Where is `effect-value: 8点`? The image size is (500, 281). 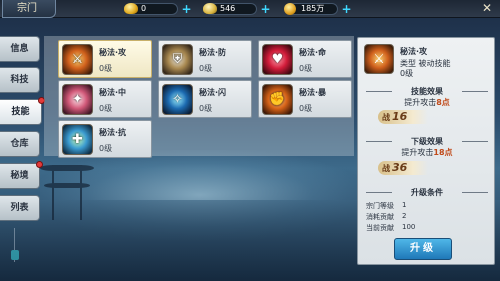
effect-value: 8点 is located at coordinates (443, 102).